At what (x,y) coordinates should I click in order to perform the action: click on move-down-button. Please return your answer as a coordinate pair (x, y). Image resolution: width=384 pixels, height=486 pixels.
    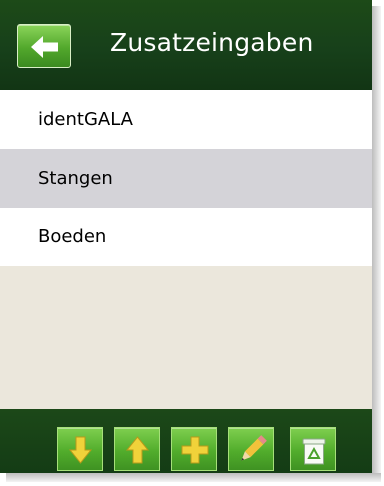
    Looking at the image, I should click on (80, 449).